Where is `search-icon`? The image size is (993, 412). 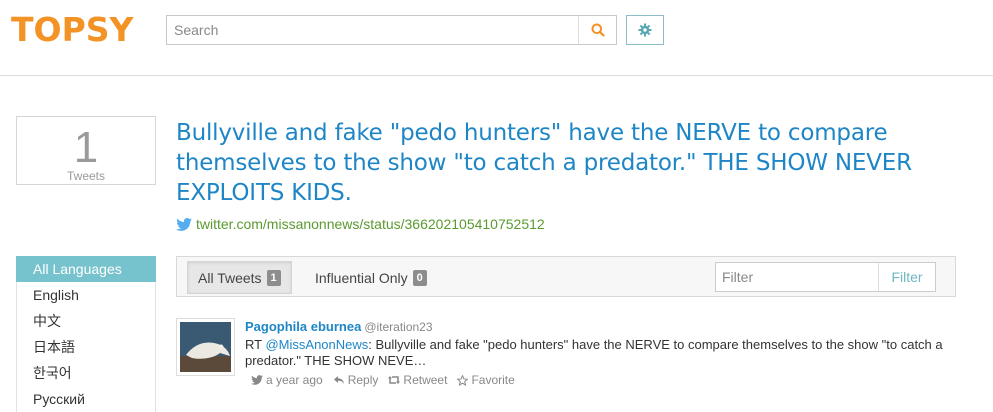 search-icon is located at coordinates (598, 30).